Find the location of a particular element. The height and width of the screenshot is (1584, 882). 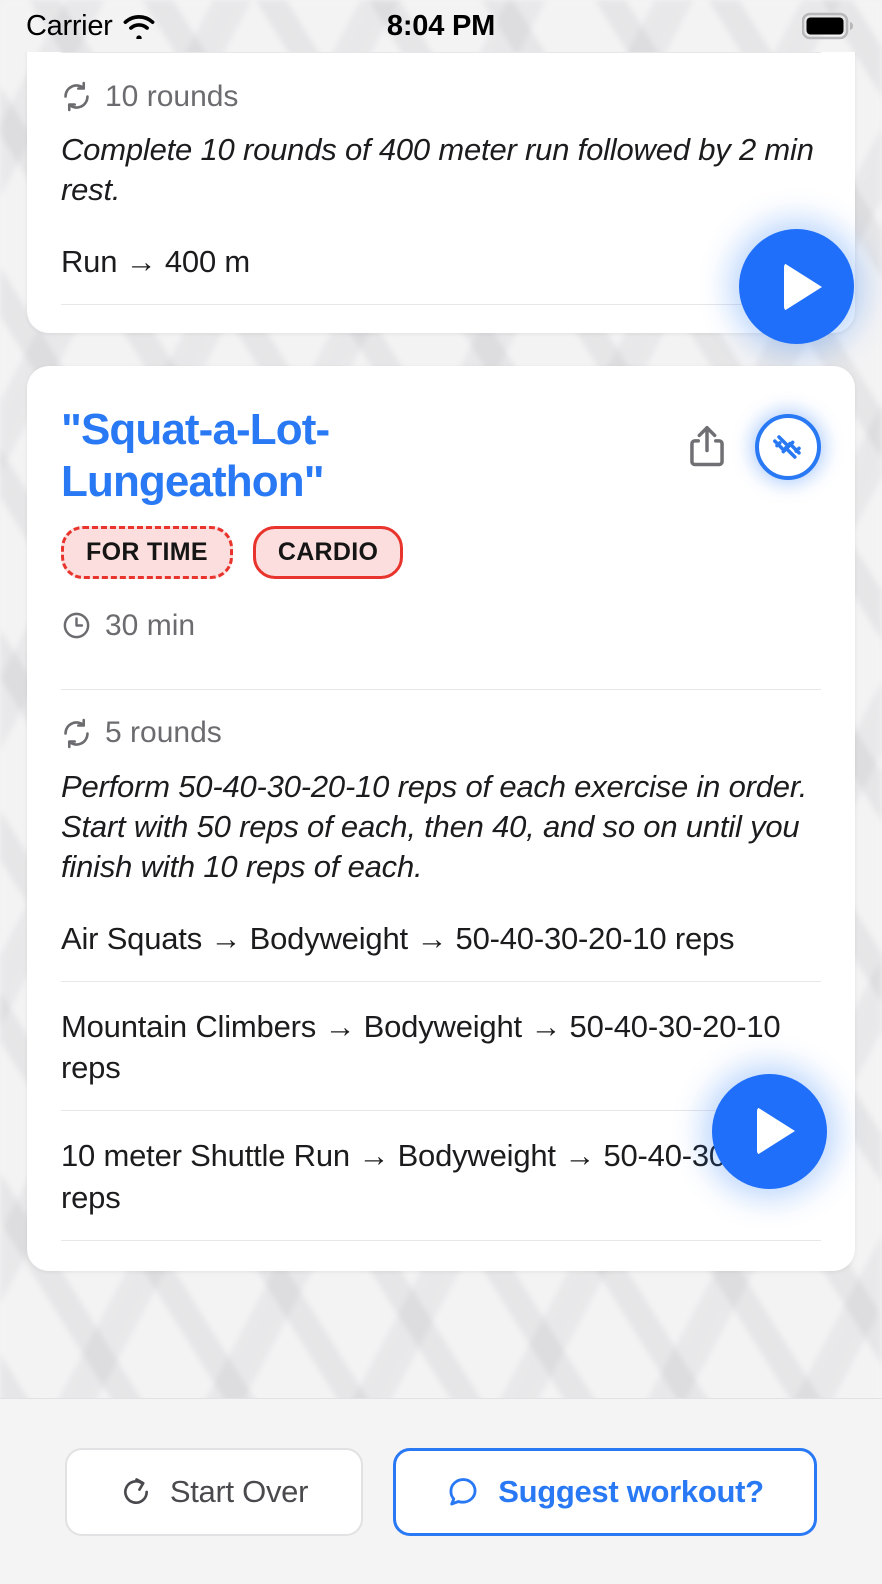

wifi-icon is located at coordinates (139, 26).